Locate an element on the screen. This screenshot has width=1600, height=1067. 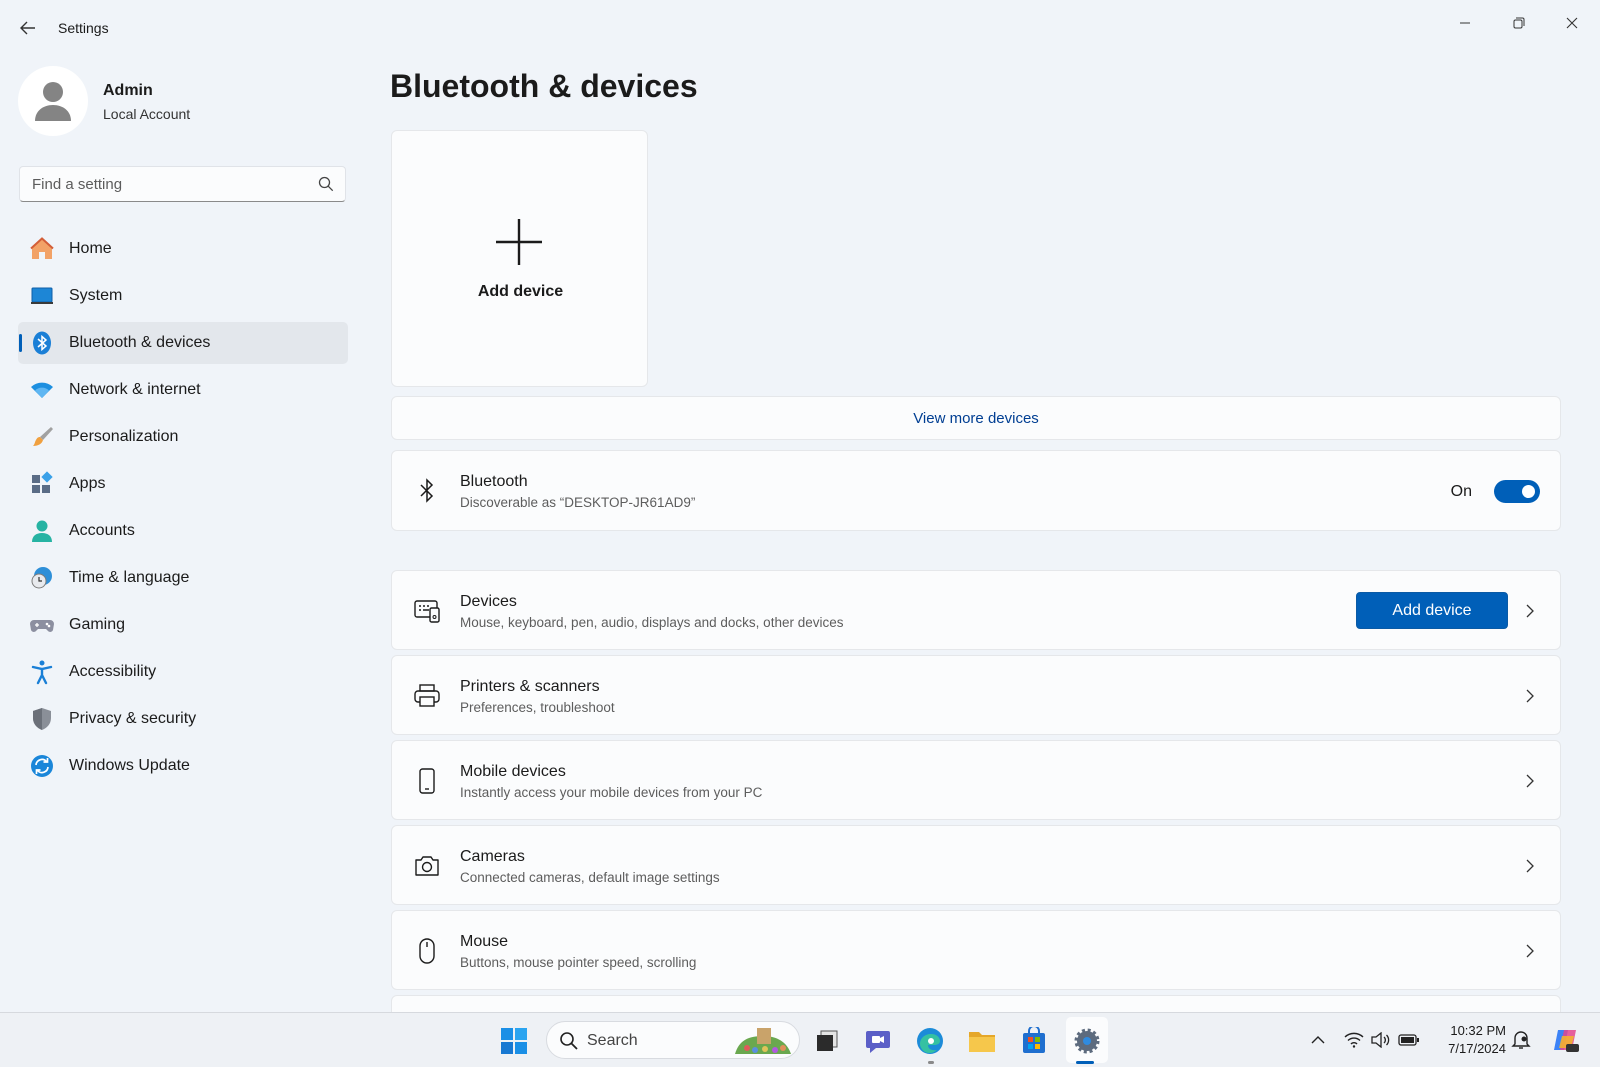
add-device-tile-label: Add device is located at coordinates (520, 291).